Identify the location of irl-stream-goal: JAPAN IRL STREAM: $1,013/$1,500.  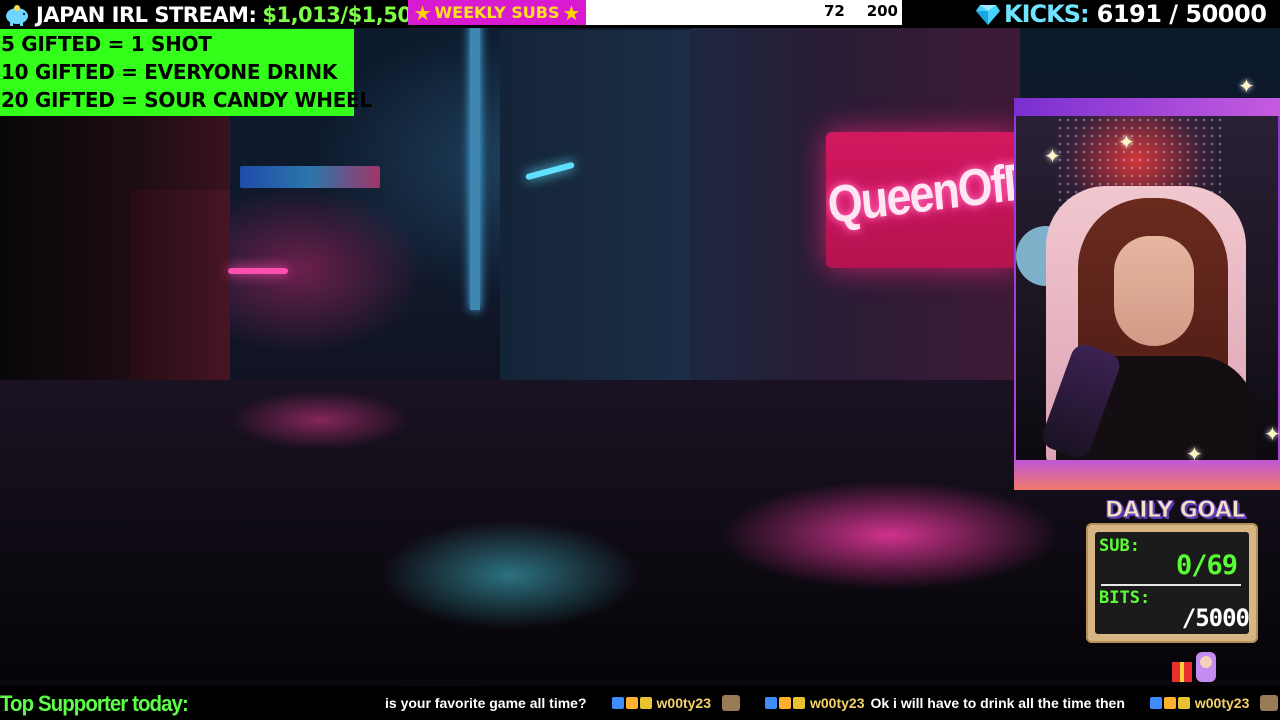
(215, 15).